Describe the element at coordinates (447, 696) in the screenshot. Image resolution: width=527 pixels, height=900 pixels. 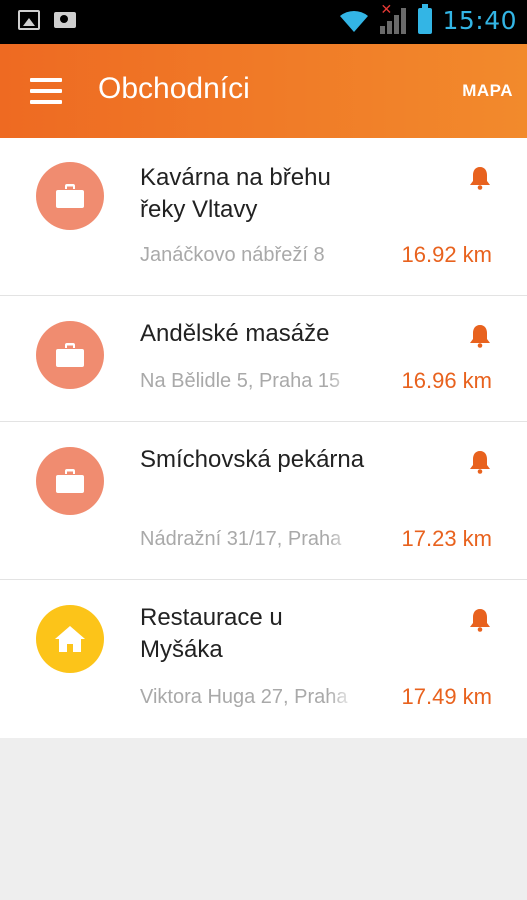
I see `merchant-distance: 17.49 km` at that location.